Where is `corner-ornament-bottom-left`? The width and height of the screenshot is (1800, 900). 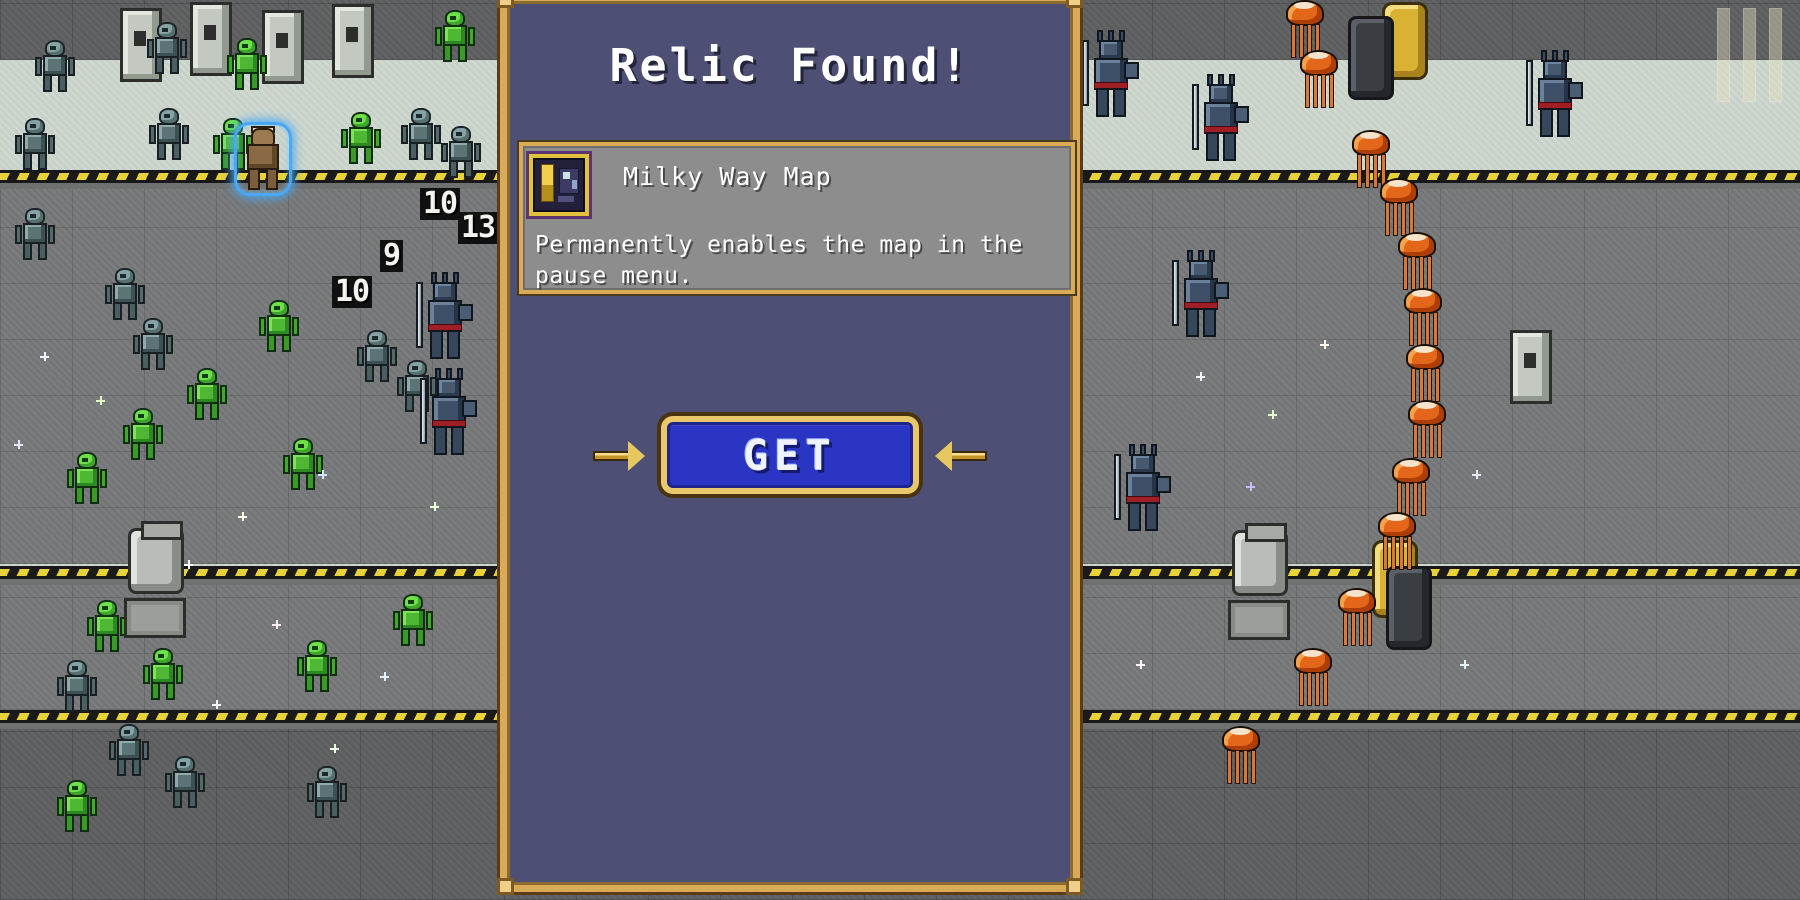 corner-ornament-bottom-left is located at coordinates (505, 886).